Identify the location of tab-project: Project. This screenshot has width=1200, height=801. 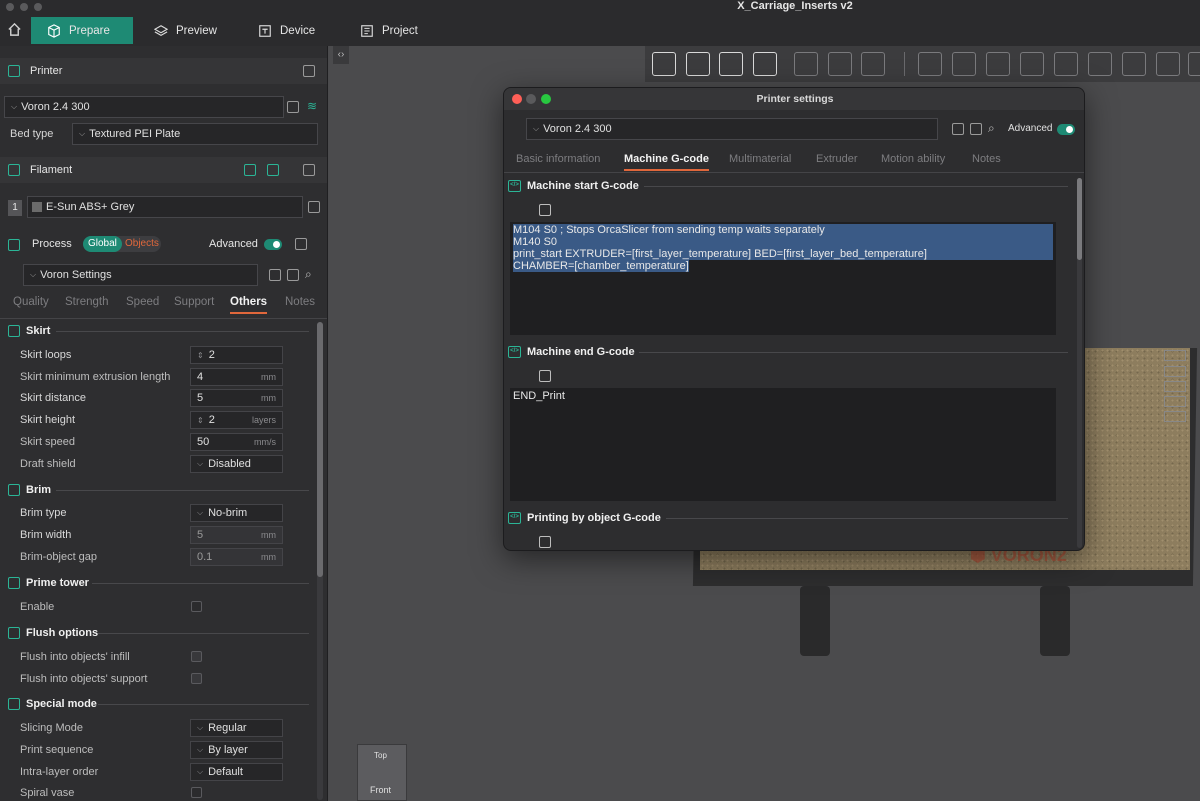
(389, 30).